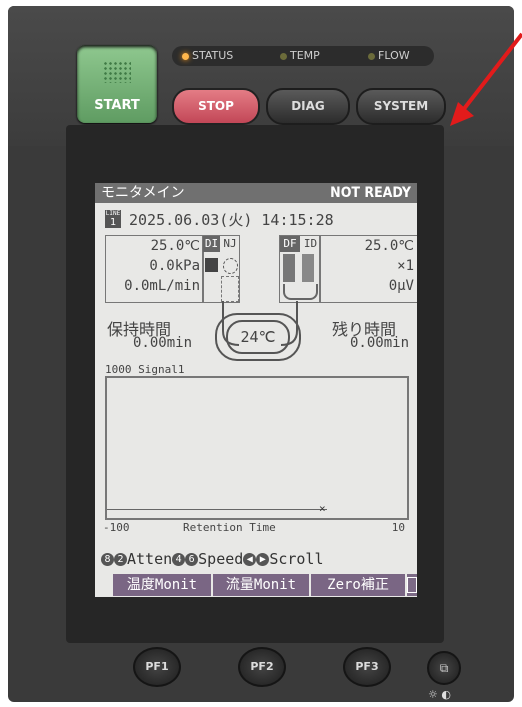 Image resolution: width=522 pixels, height=707 pixels. I want to click on start-label: START, so click(117, 105).